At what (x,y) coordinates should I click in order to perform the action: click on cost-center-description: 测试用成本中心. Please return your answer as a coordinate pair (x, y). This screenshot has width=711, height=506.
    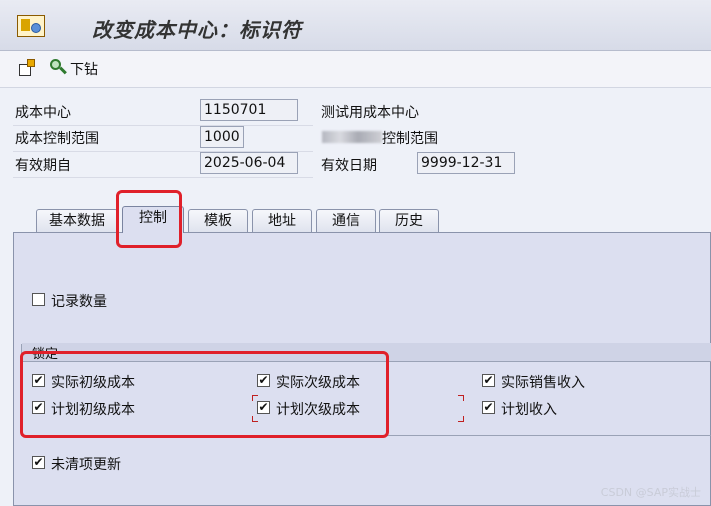
    Looking at the image, I should click on (370, 113).